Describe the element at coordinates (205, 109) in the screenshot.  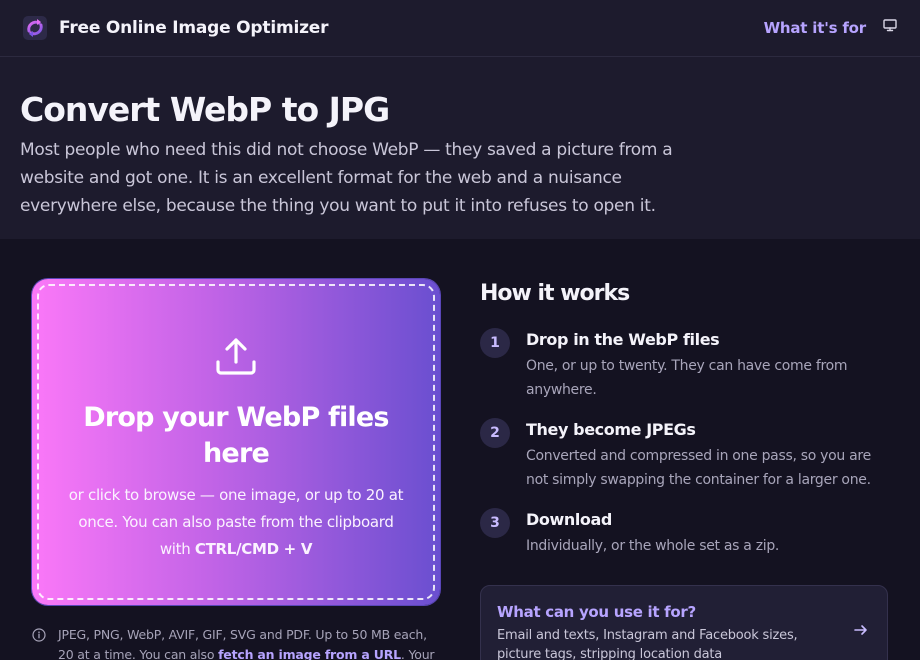
I see `page-title: Convert WebP to JPG` at that location.